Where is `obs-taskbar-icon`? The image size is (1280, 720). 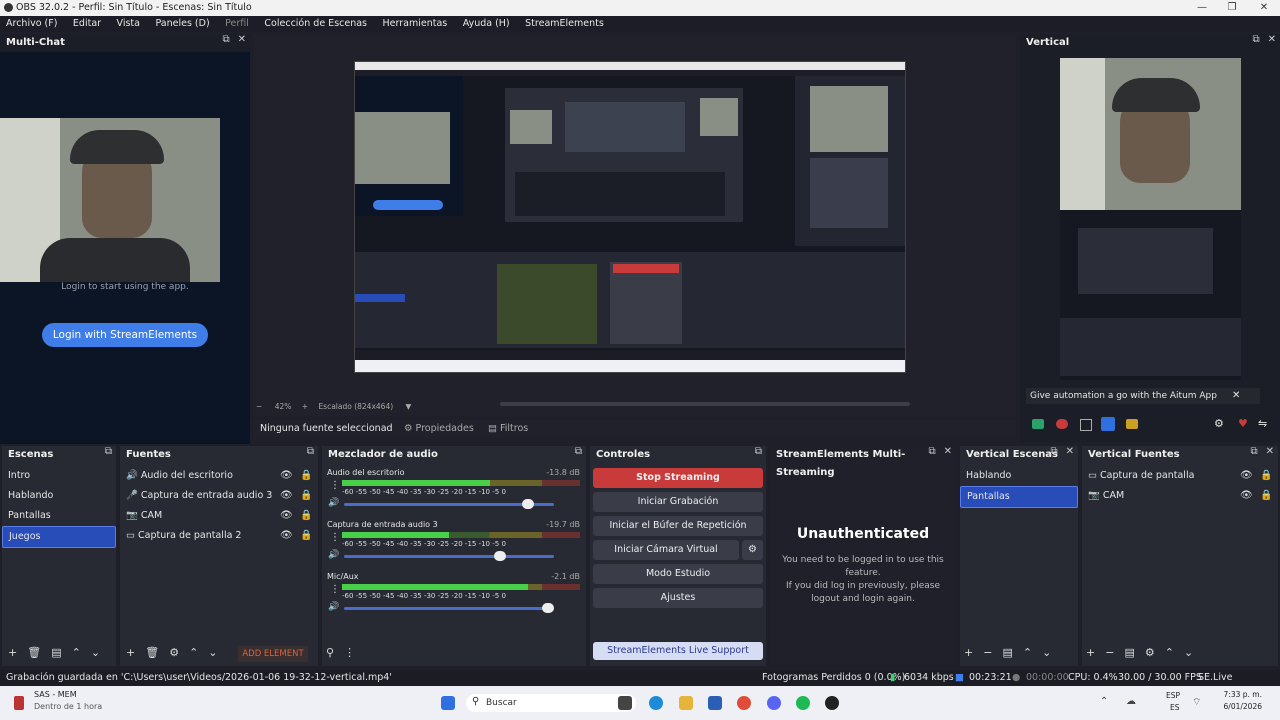
obs-taskbar-icon is located at coordinates (832, 703).